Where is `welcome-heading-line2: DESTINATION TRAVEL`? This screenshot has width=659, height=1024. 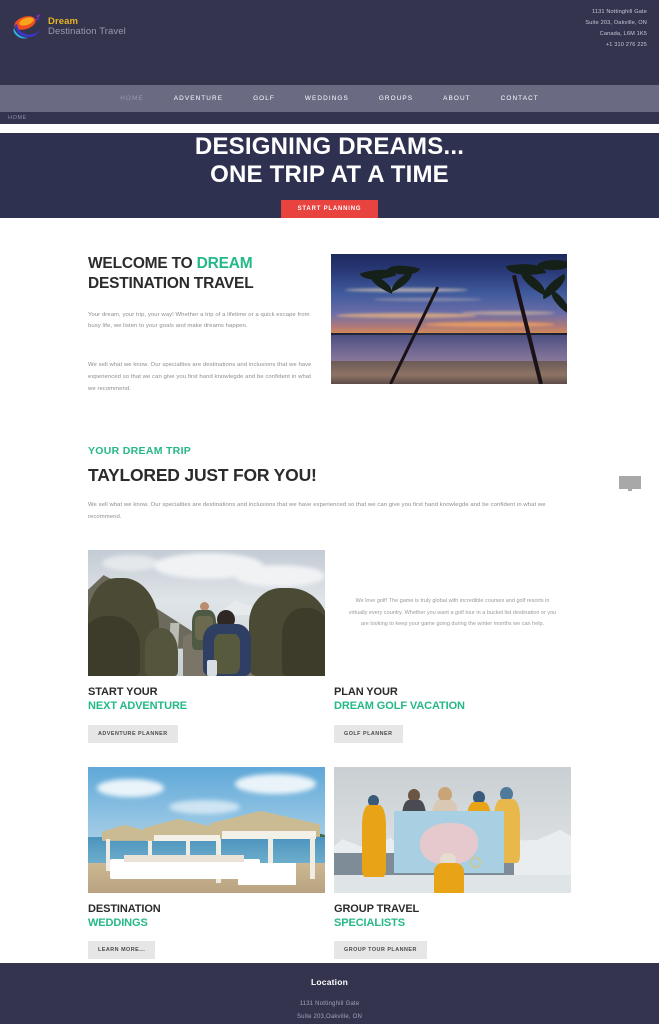 welcome-heading-line2: DESTINATION TRAVEL is located at coordinates (171, 283).